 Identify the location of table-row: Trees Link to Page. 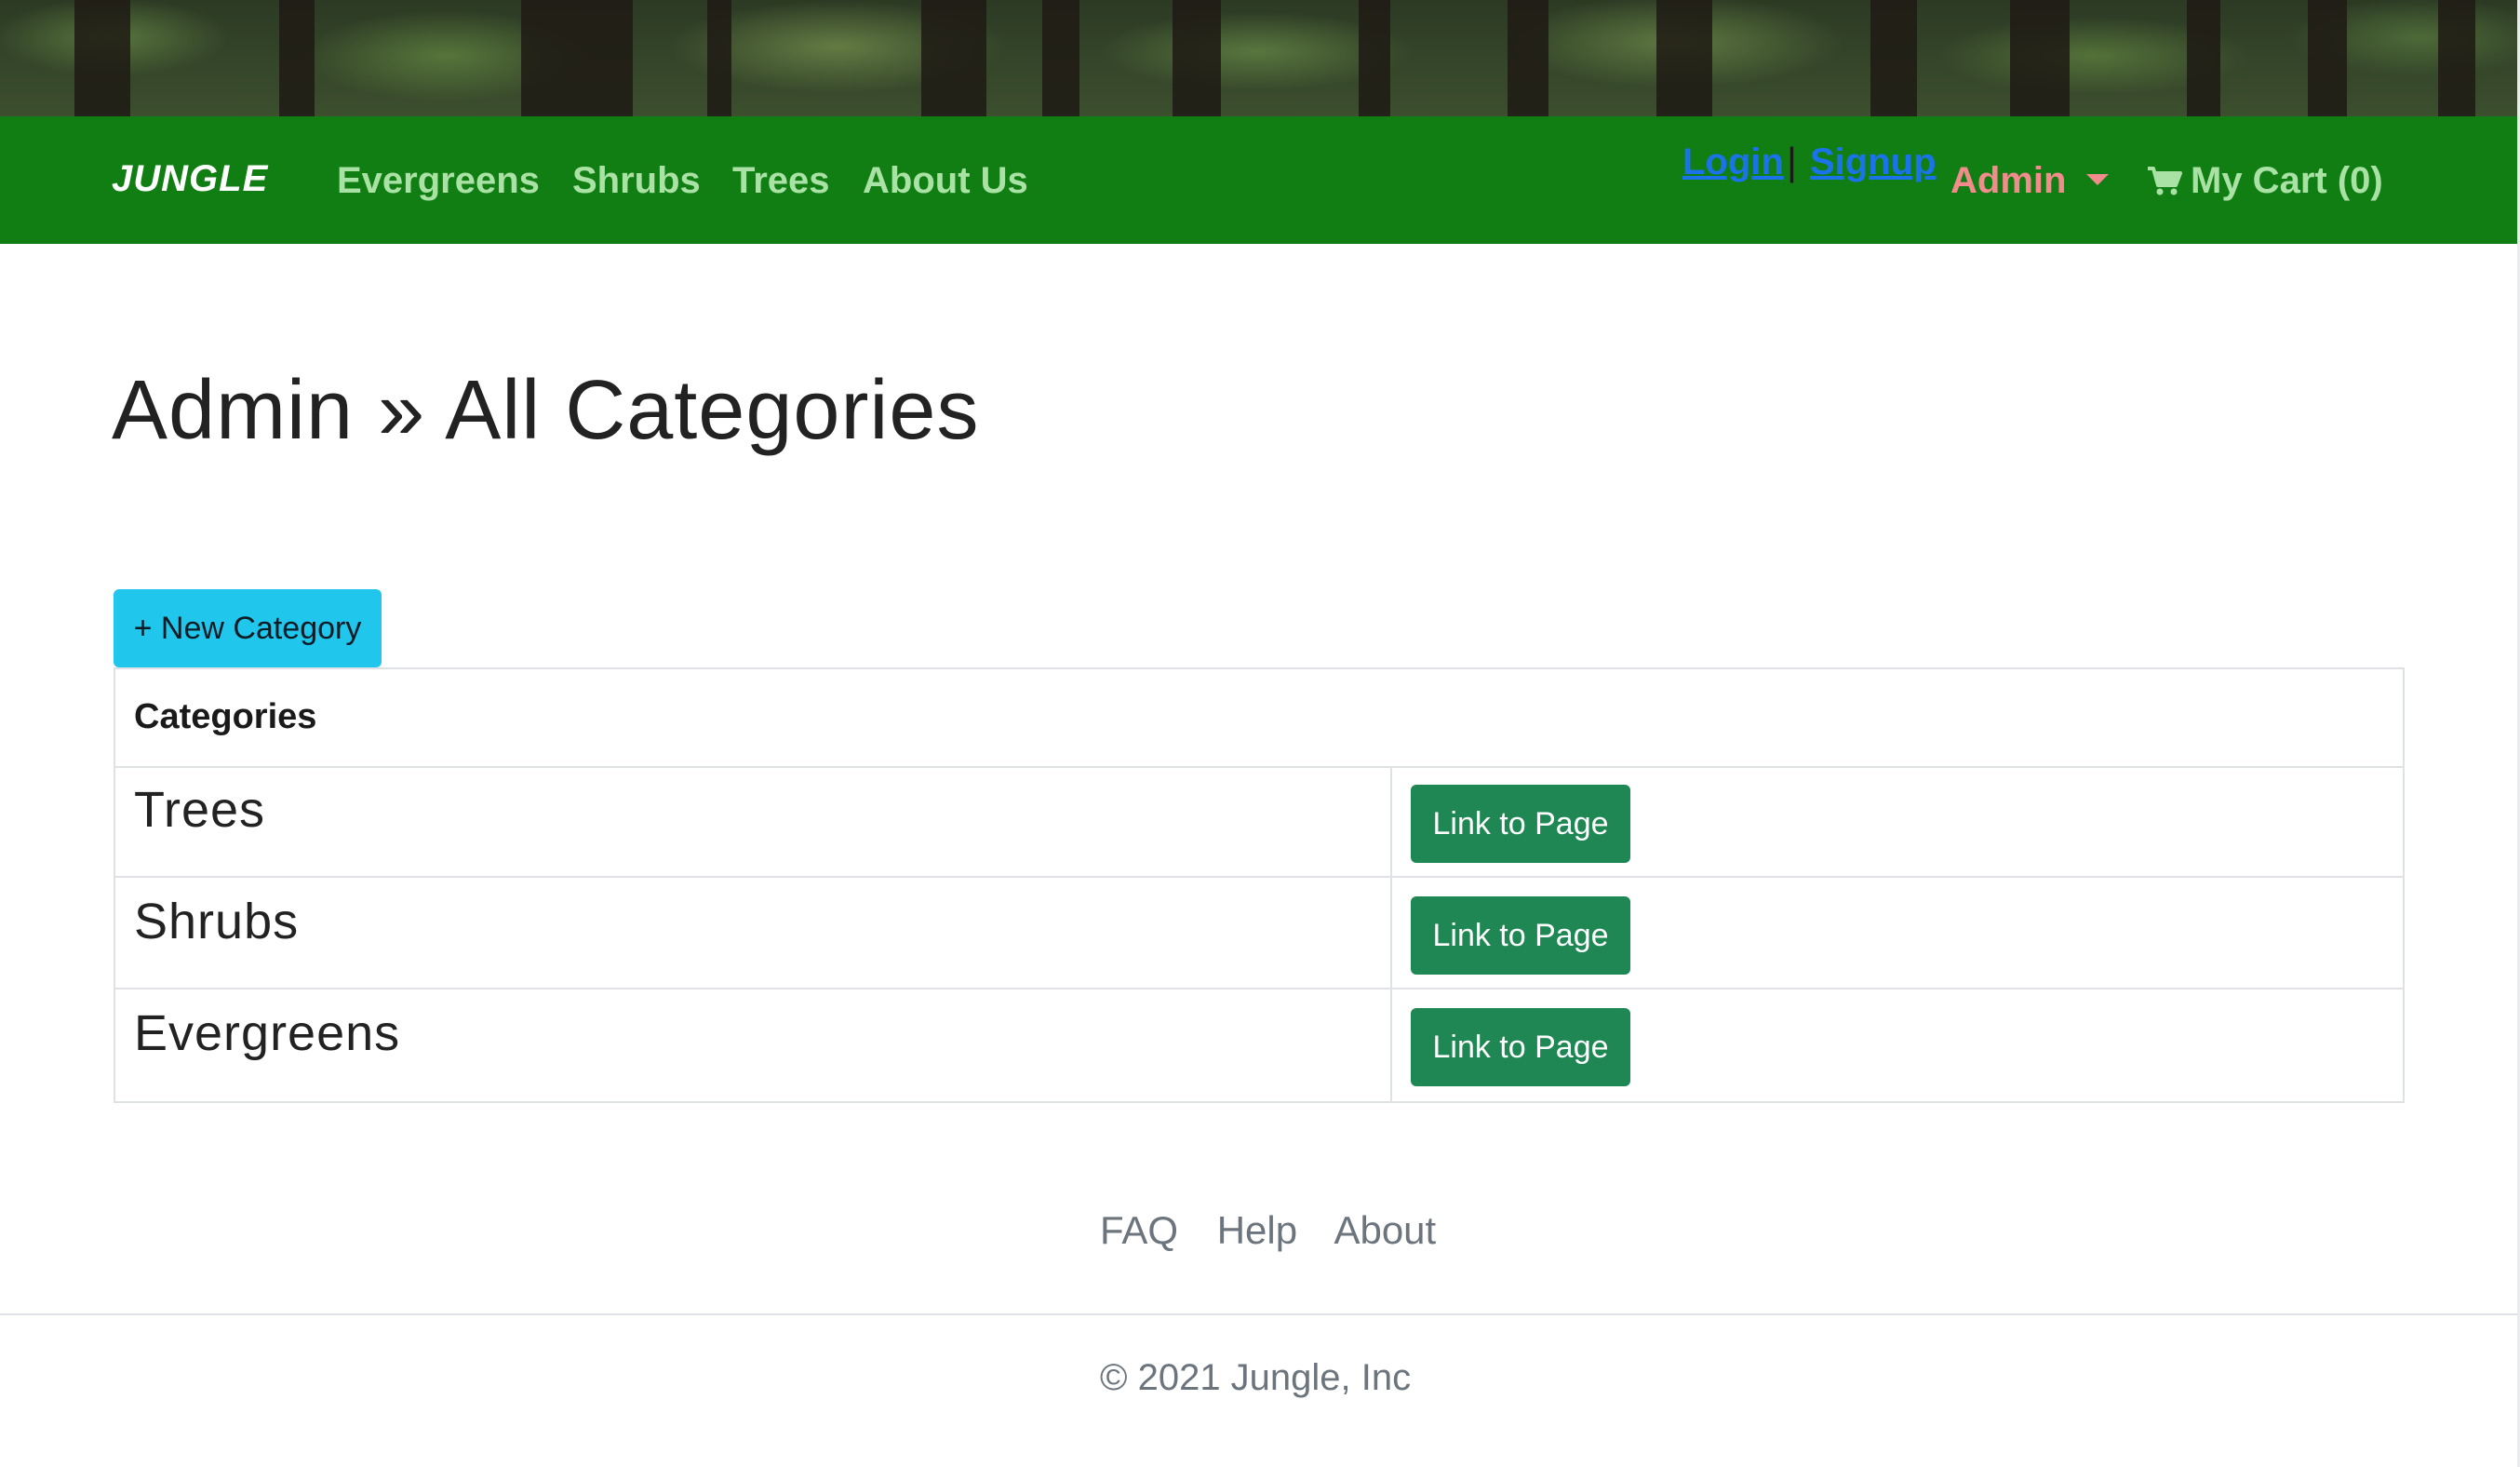
(1259, 822).